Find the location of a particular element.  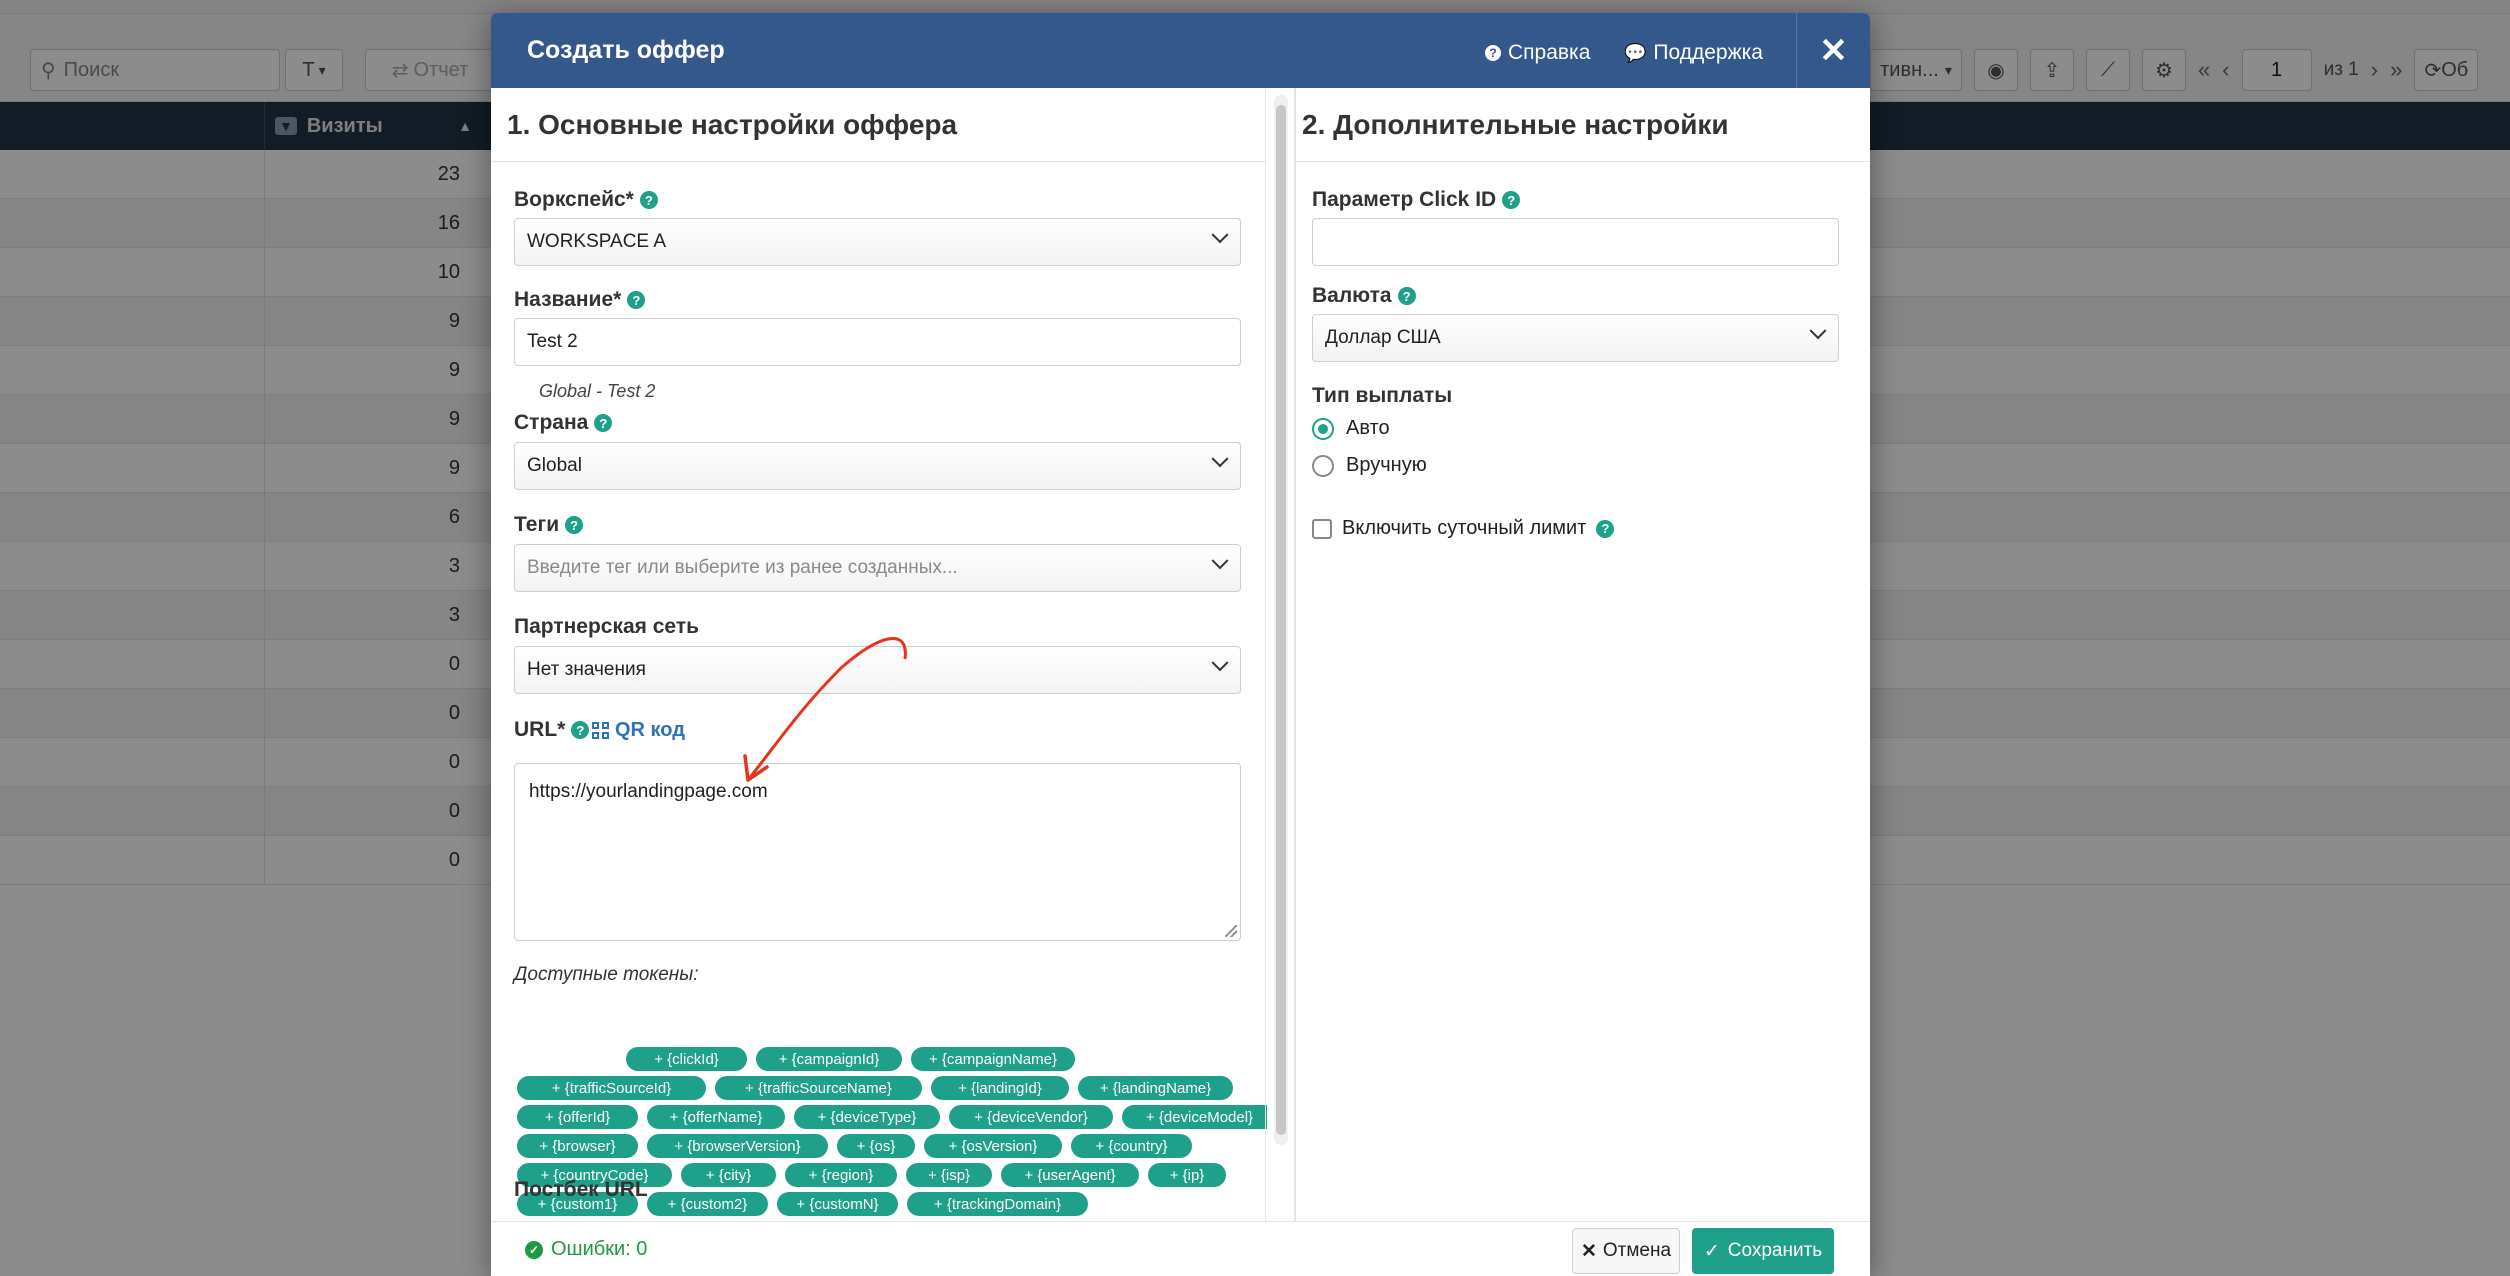

daily-limit-checkbox: Включить суточный лимит ? is located at coordinates (1463, 528).